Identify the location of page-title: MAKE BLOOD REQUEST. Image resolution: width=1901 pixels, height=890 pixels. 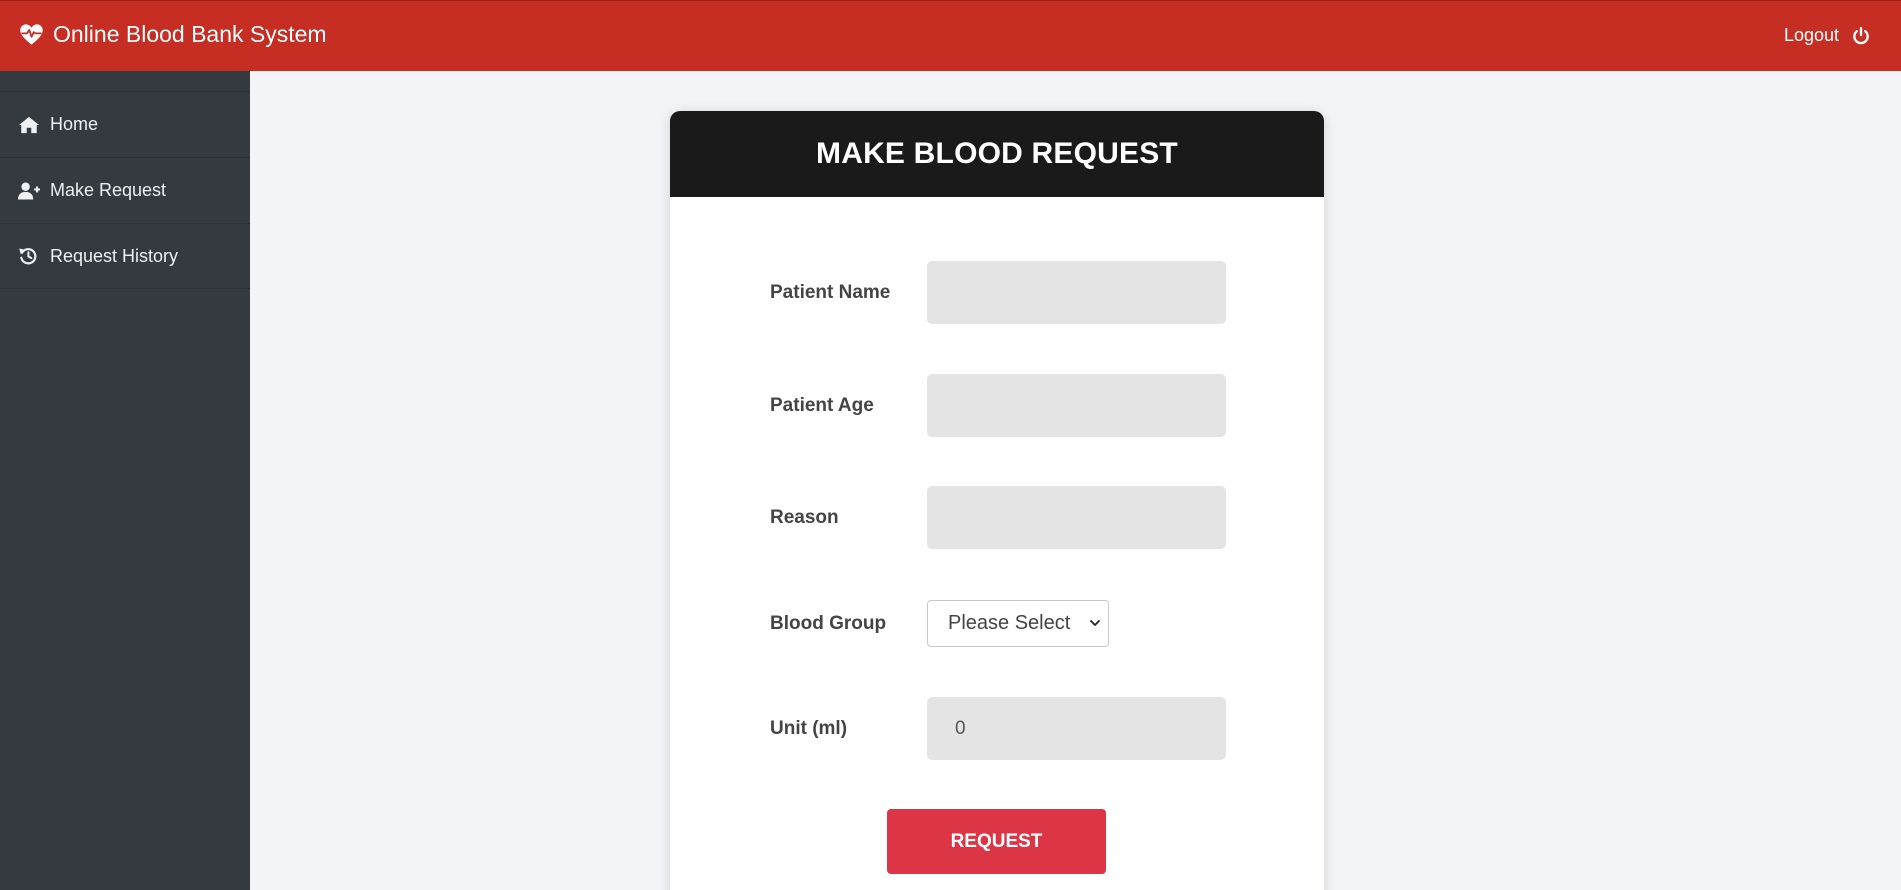
(997, 153).